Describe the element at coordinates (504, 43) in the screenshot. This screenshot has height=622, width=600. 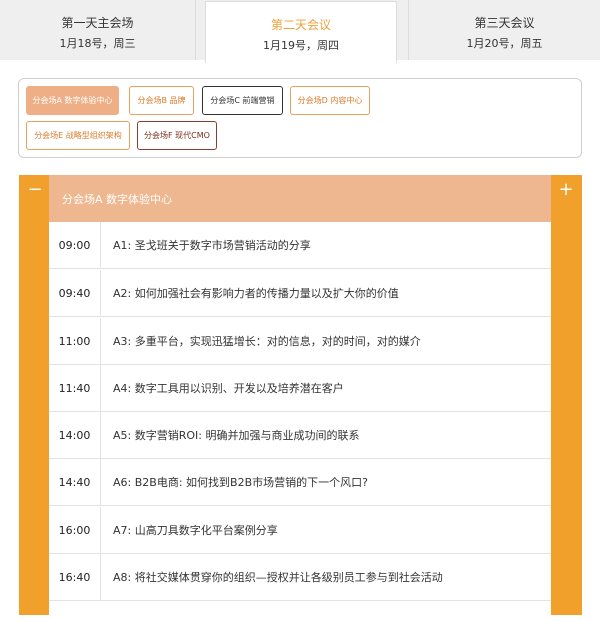
I see `tab-day-3-date: 1月20号，周五` at that location.